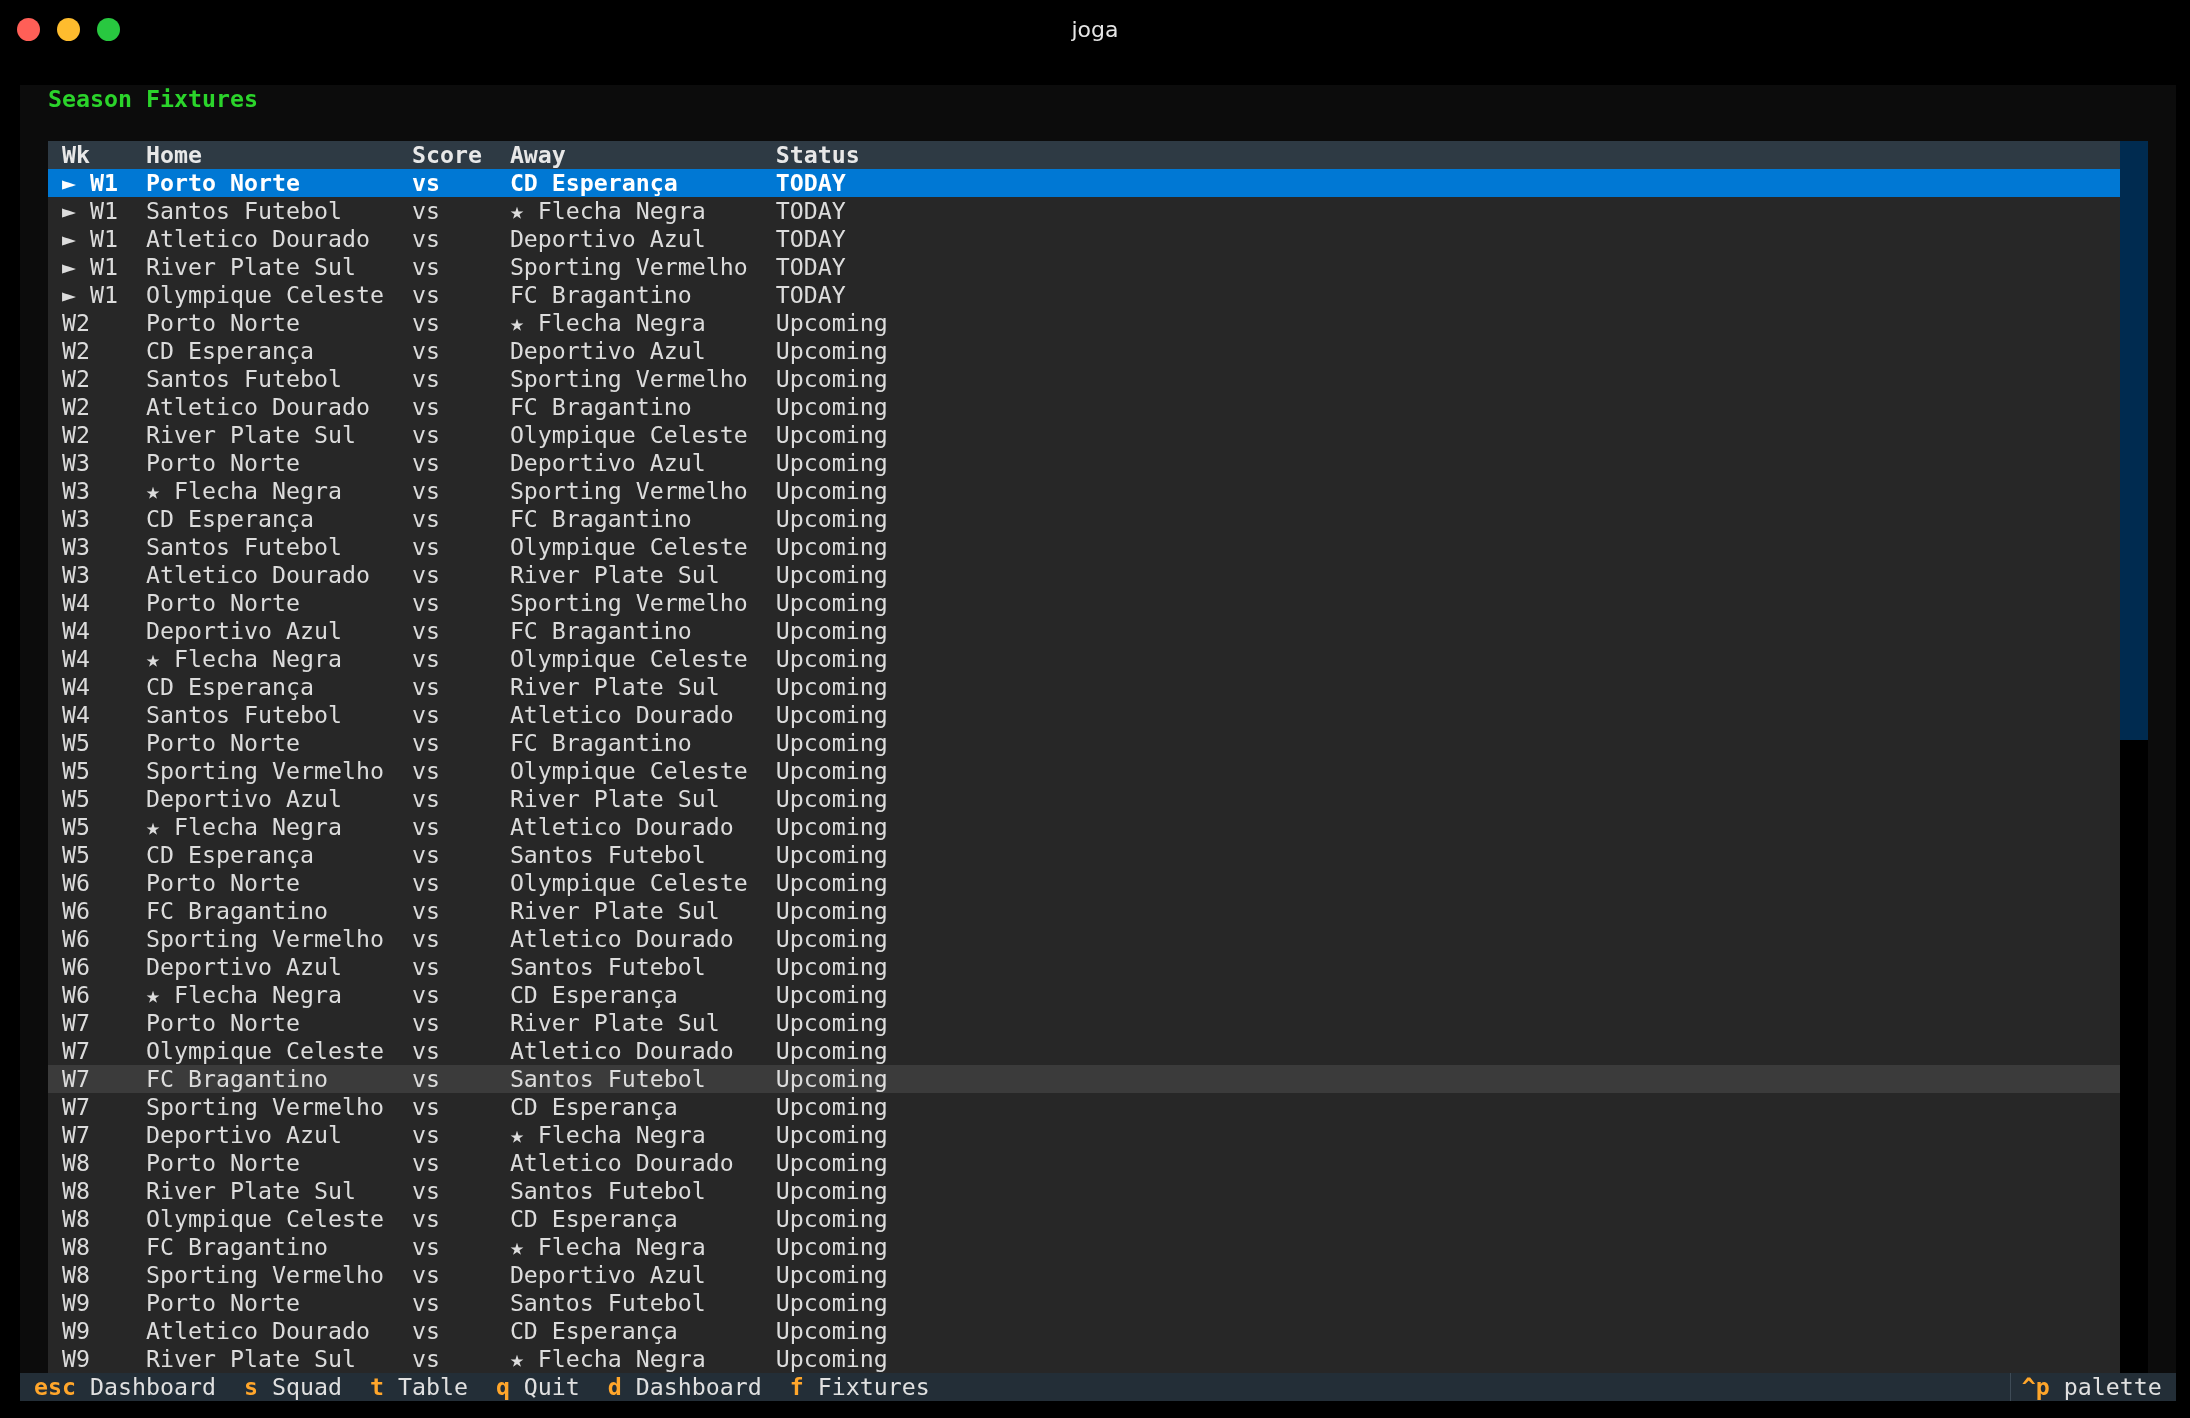 This screenshot has width=2190, height=1418. I want to click on table-cell: Porto Norte, so click(222, 743).